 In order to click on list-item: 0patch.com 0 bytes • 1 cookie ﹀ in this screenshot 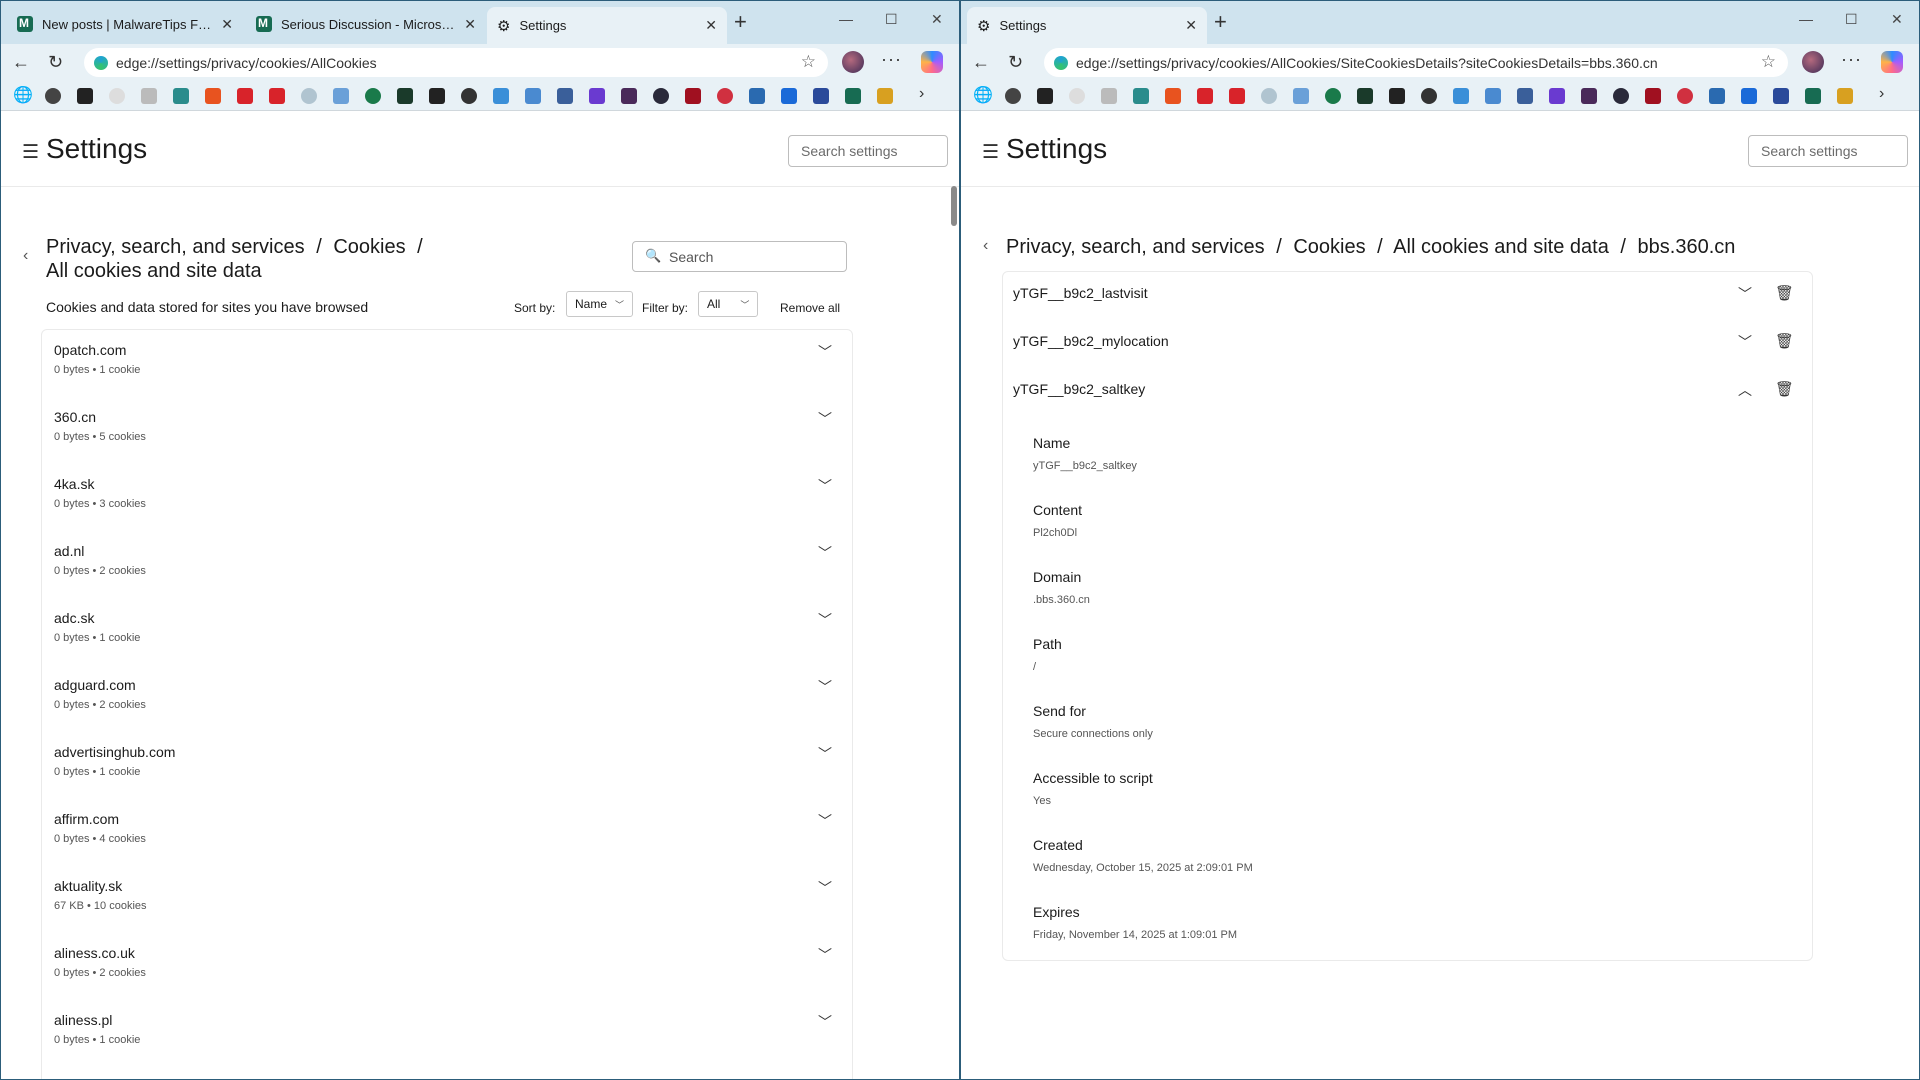, I will do `click(447, 363)`.